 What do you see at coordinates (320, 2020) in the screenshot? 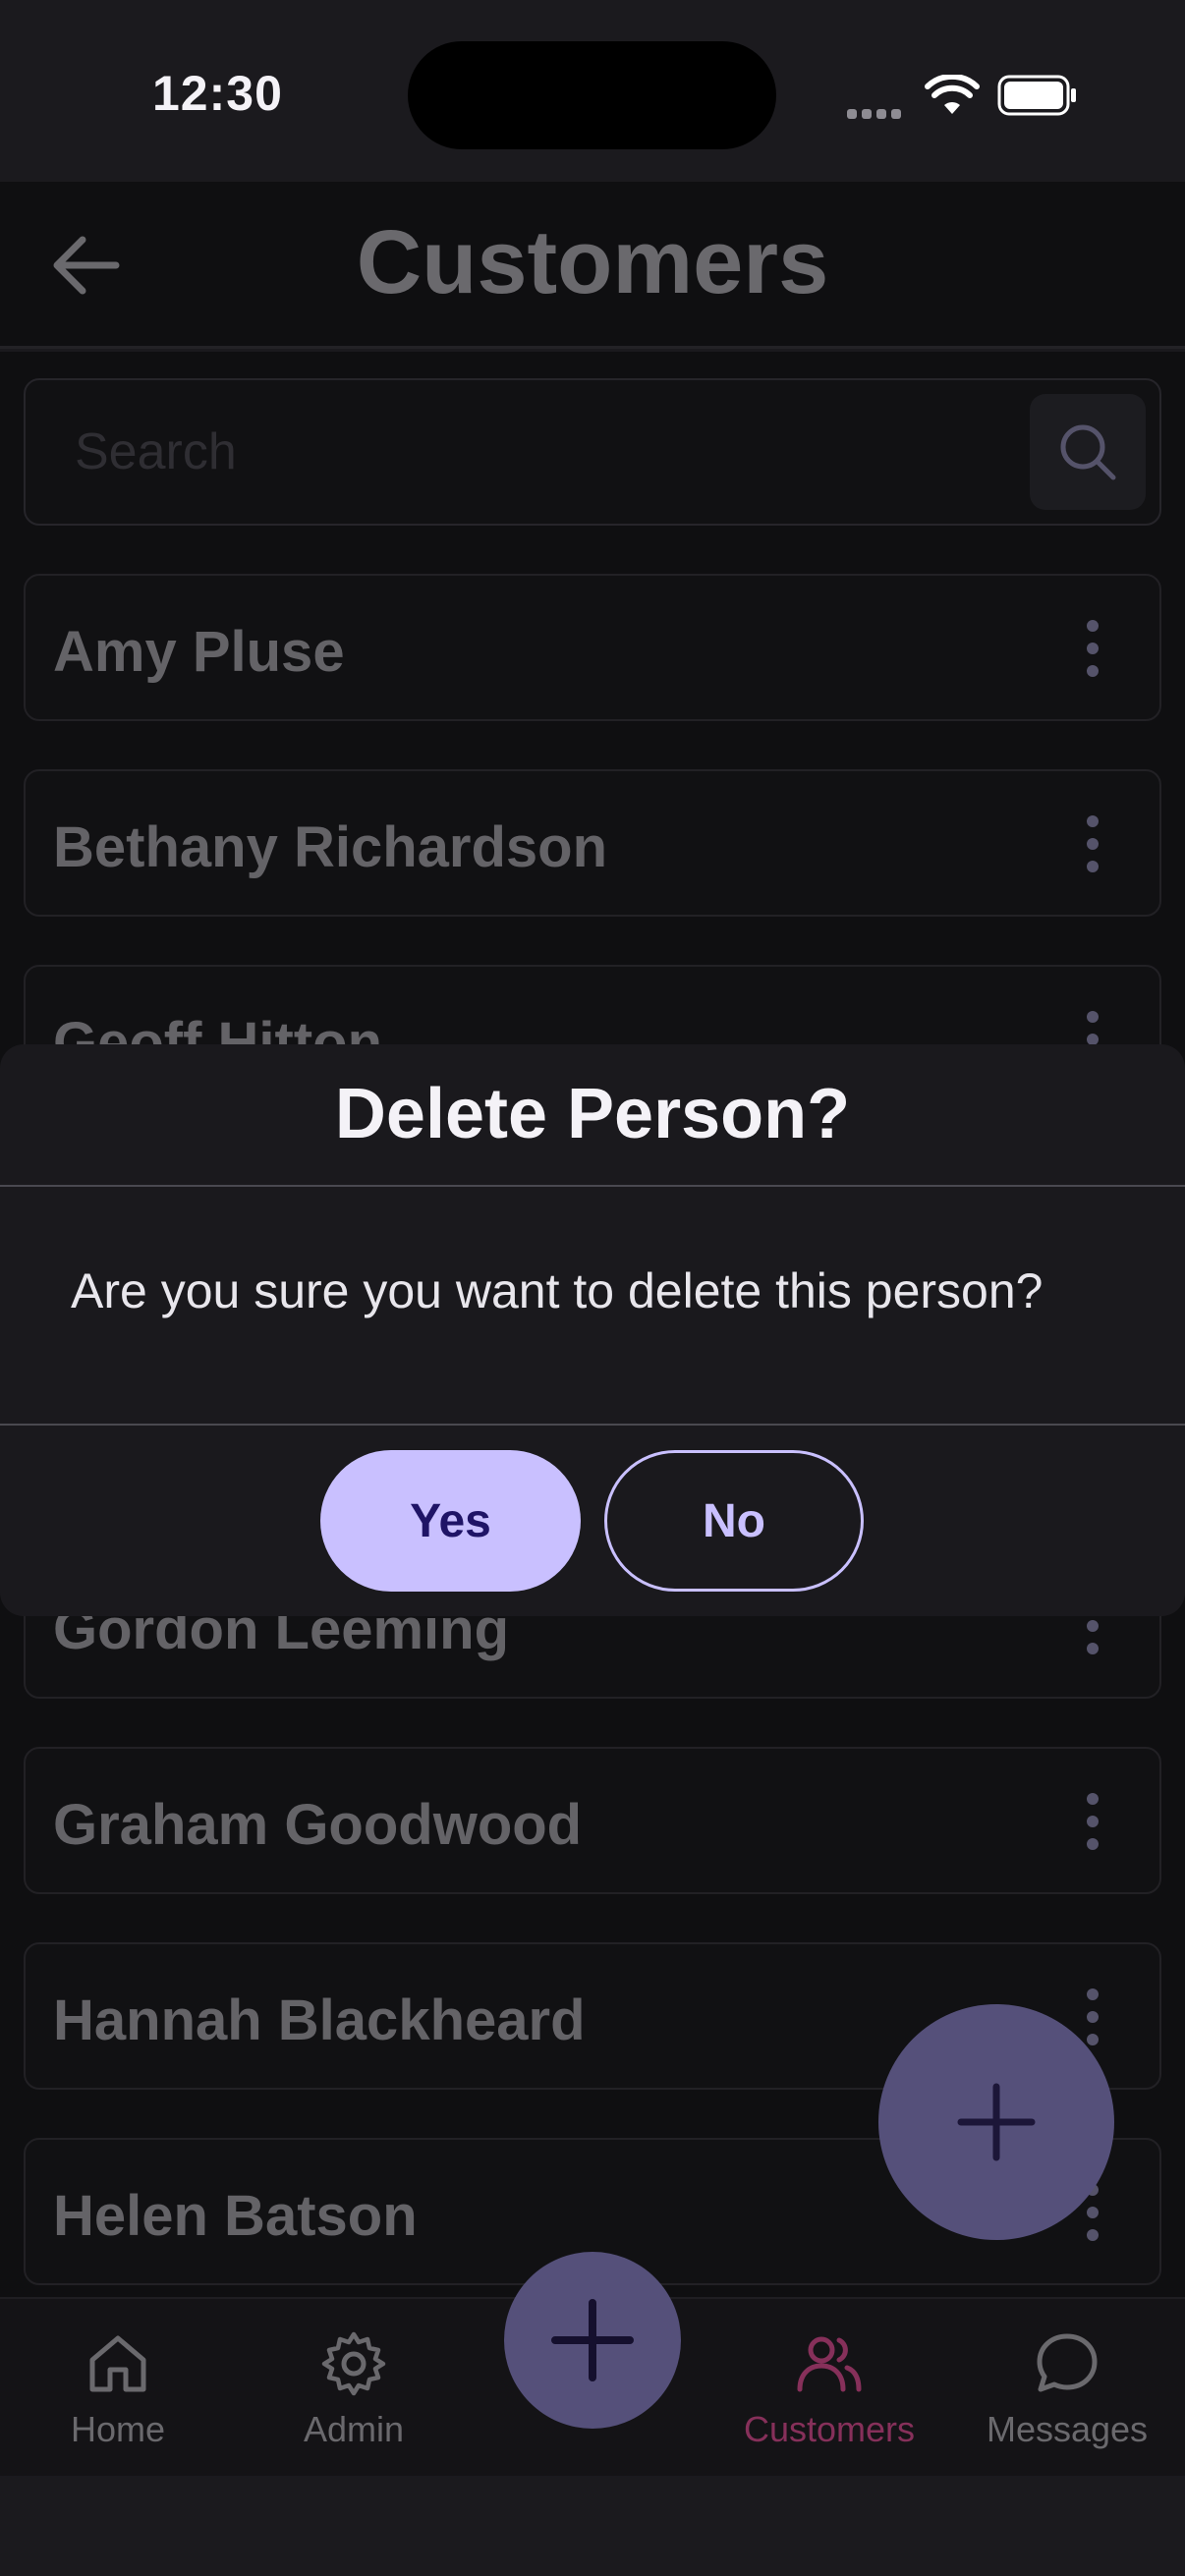
I see `person-name: Hannah Blackheard` at bounding box center [320, 2020].